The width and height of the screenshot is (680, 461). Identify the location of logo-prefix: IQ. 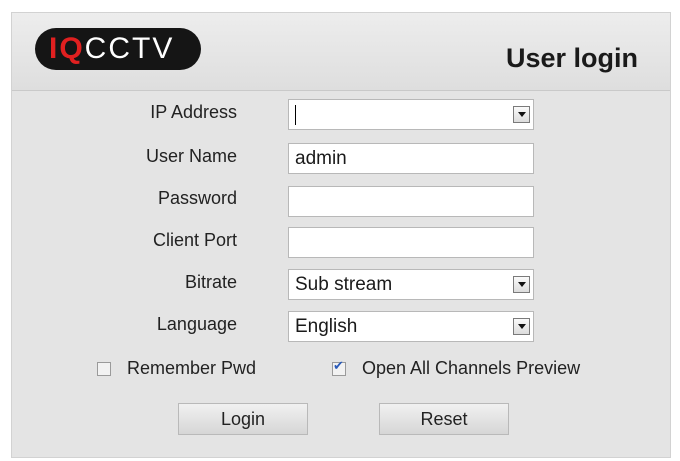
(67, 48).